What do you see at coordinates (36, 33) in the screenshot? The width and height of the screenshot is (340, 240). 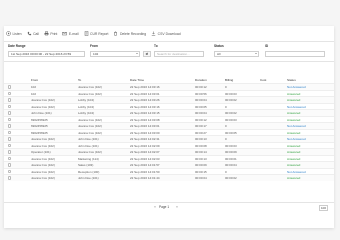 I see `call-label: Call` at bounding box center [36, 33].